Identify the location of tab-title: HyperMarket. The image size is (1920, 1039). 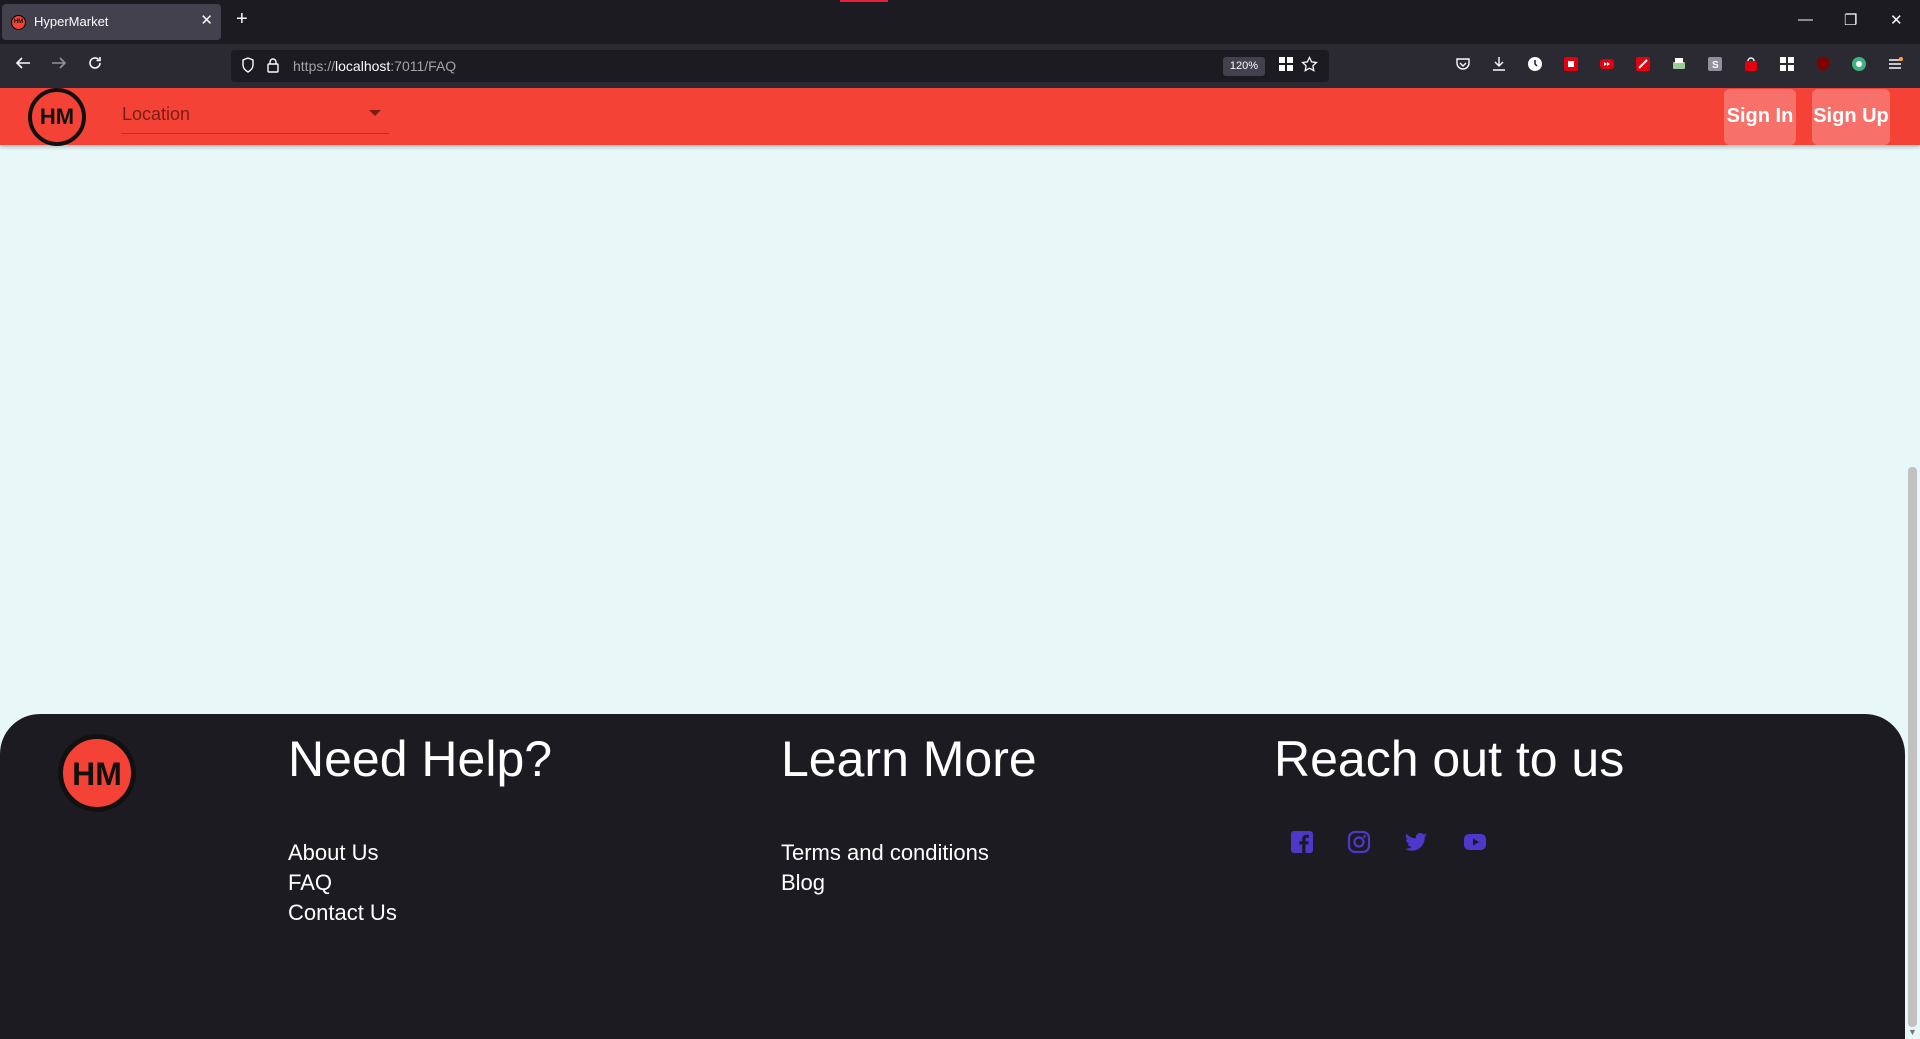
(71, 21).